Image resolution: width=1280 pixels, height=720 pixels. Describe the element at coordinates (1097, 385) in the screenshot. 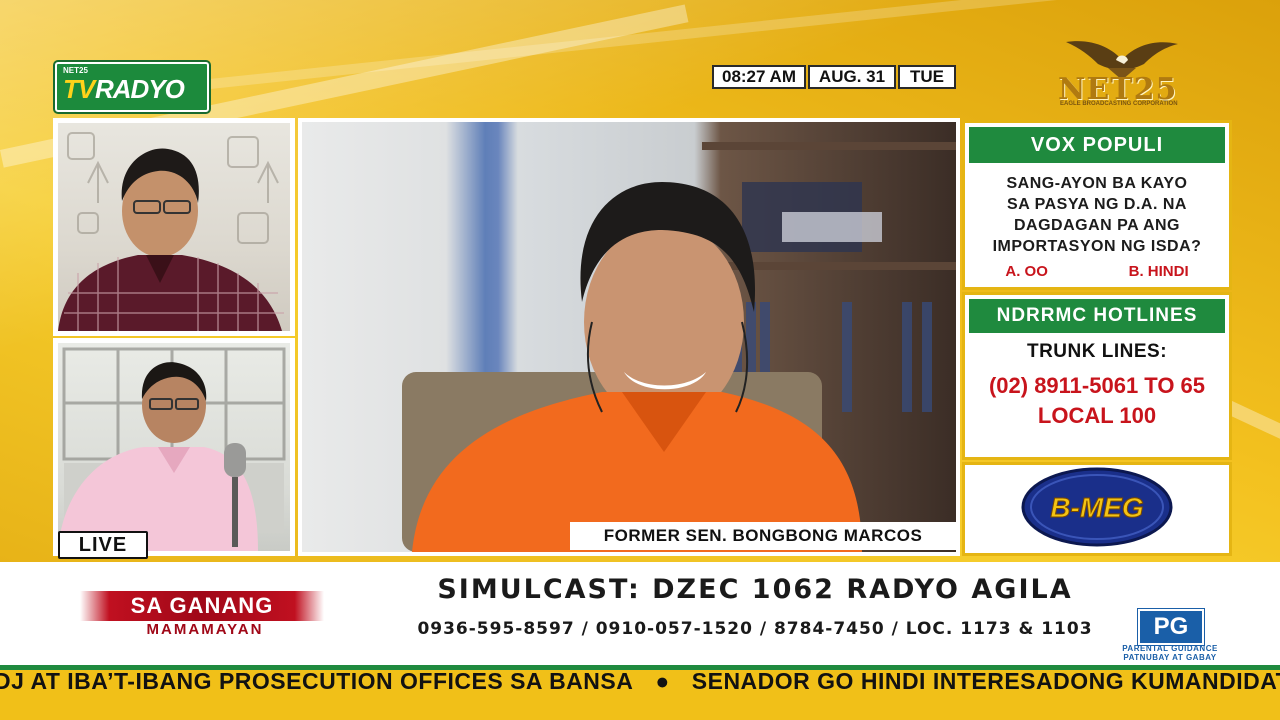

I see `hotline-number: (02) 8911-5061 TO 65` at that location.